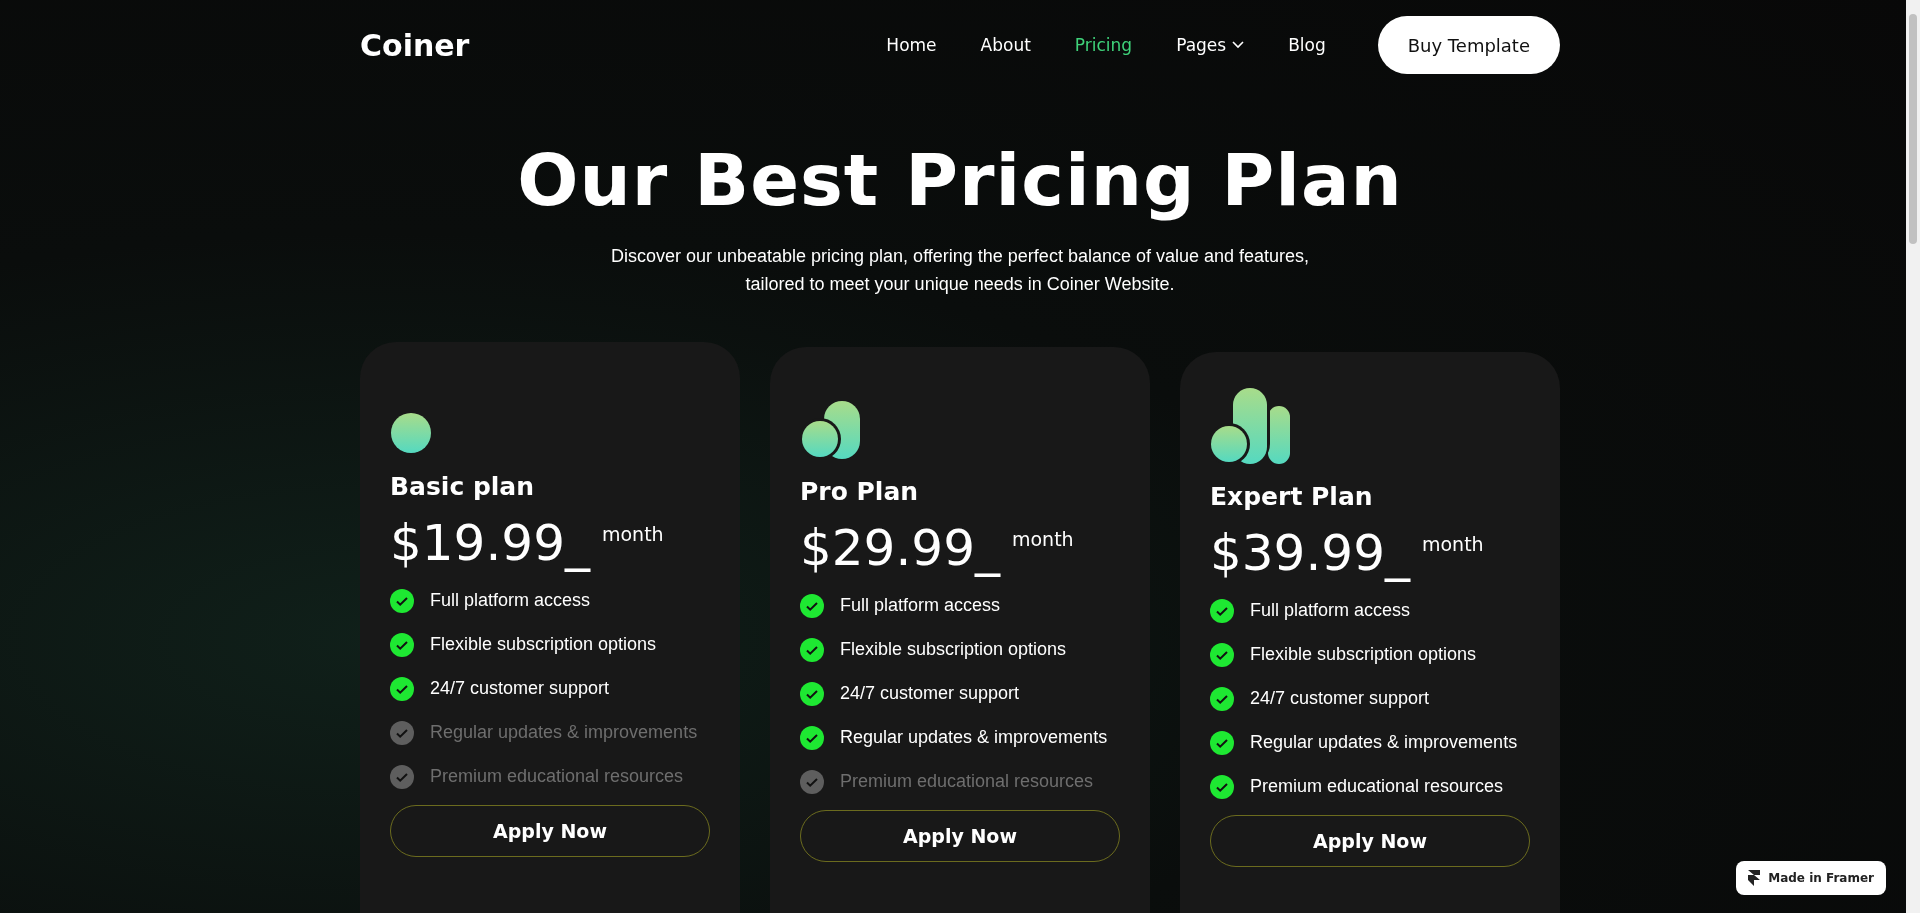 The height and width of the screenshot is (913, 1920). I want to click on coin-icon, so click(411, 433).